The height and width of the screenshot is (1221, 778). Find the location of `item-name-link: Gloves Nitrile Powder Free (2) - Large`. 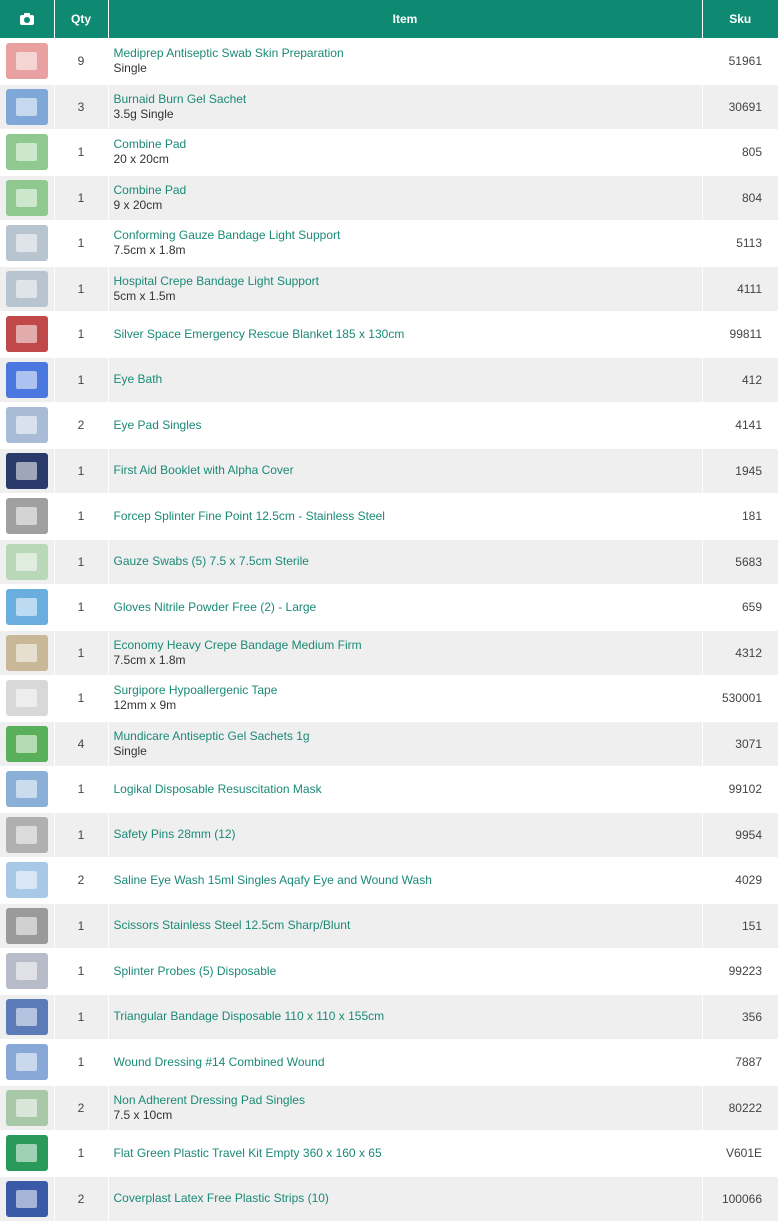

item-name-link: Gloves Nitrile Powder Free (2) - Large is located at coordinates (408, 607).